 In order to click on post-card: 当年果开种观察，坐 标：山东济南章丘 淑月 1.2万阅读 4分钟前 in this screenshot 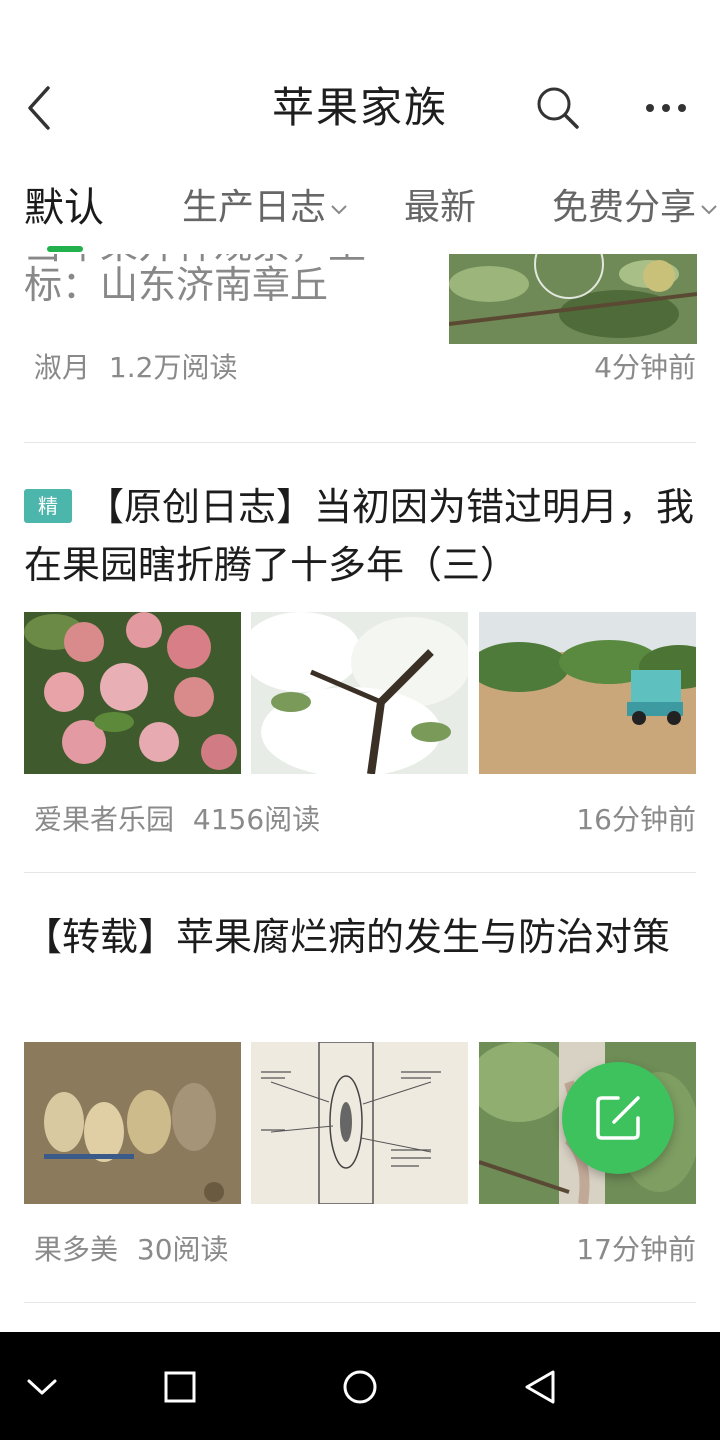, I will do `click(360, 348)`.